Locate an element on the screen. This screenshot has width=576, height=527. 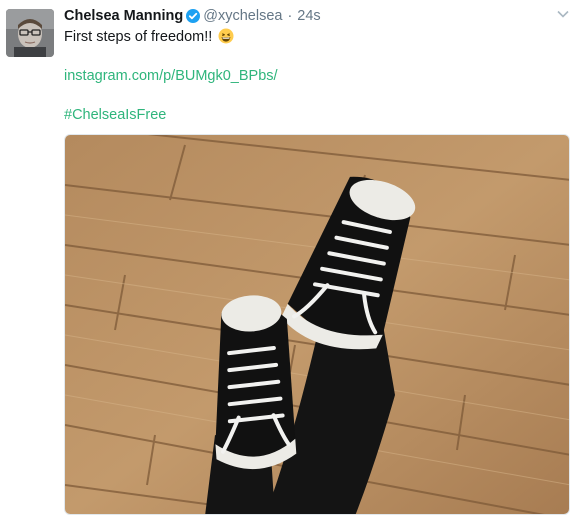
author-name: Chelsea Manning is located at coordinates (123, 16).